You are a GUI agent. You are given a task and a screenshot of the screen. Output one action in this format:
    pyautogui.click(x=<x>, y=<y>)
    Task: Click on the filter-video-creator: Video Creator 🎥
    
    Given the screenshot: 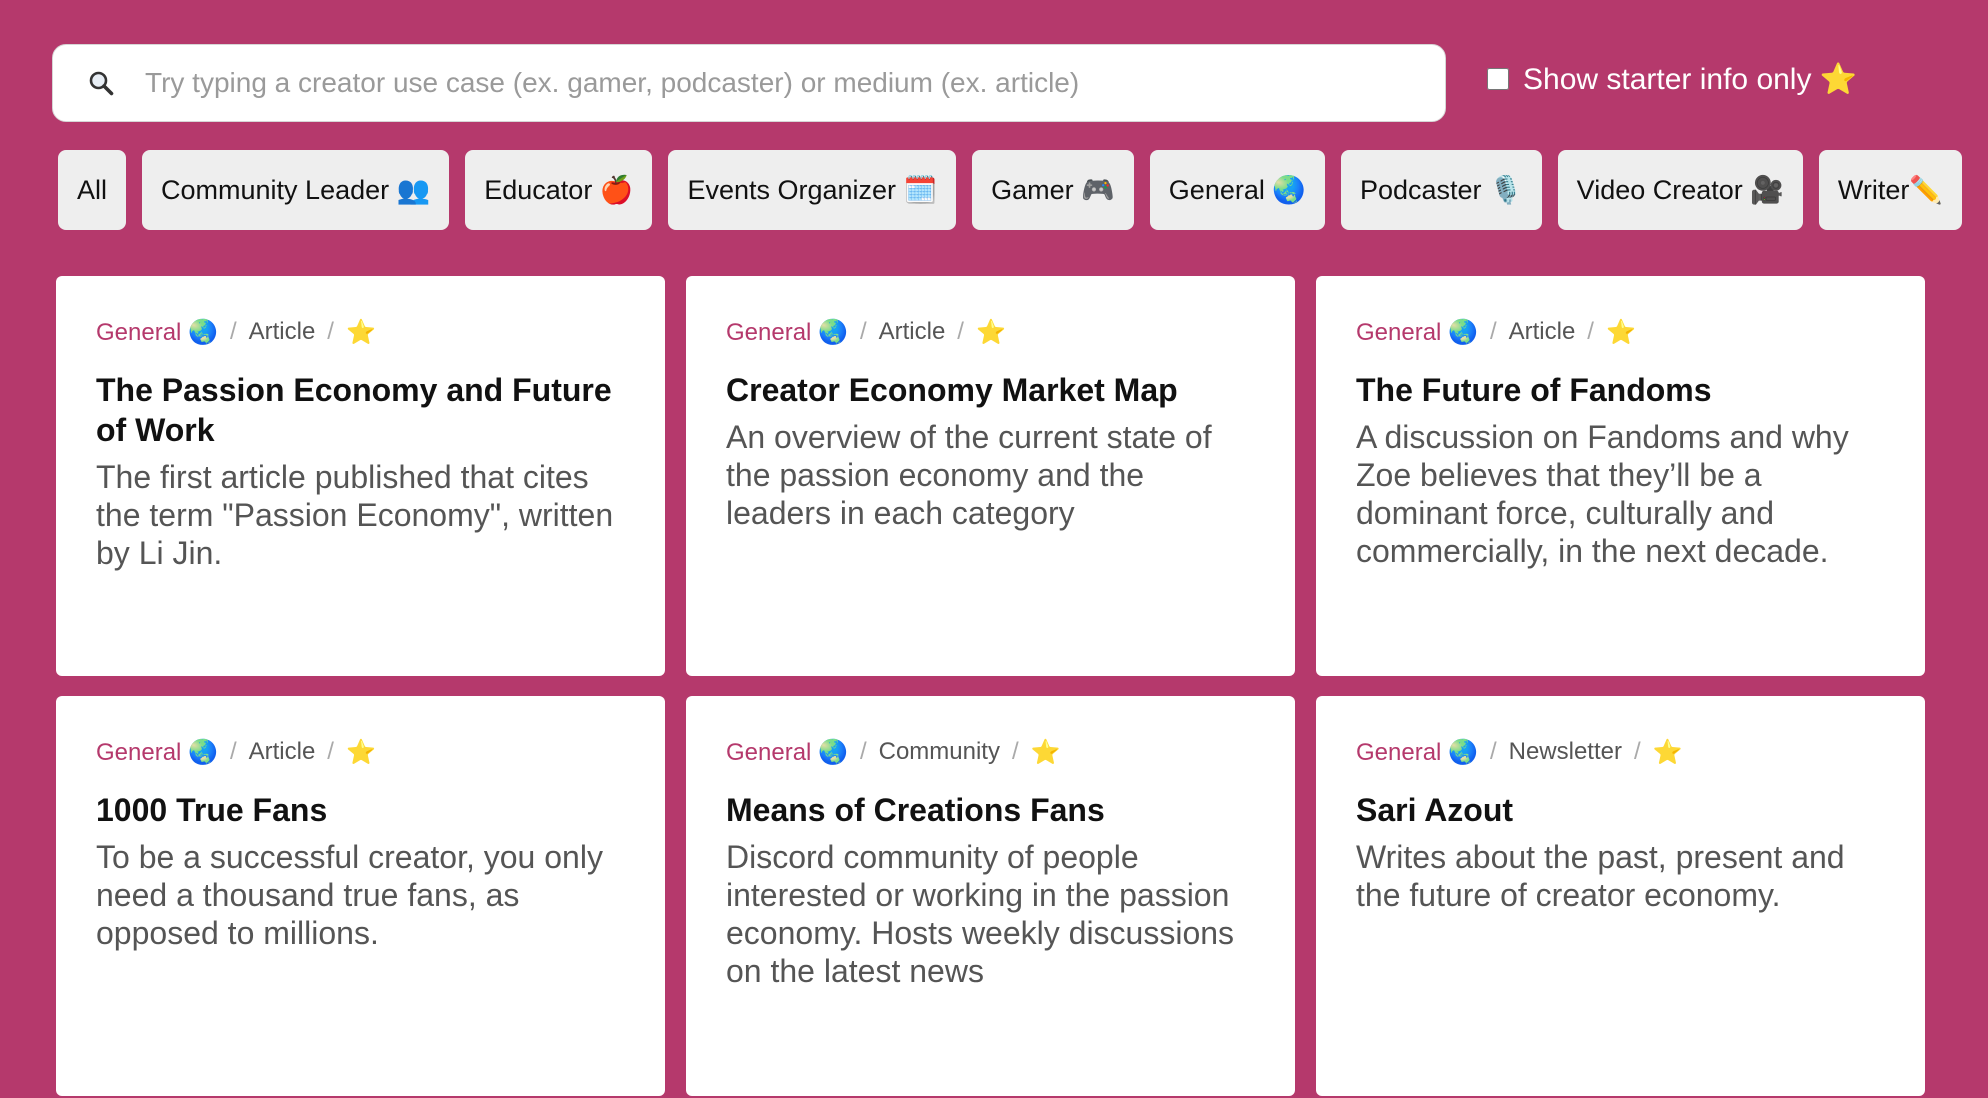 What is the action you would take?
    pyautogui.click(x=1680, y=190)
    